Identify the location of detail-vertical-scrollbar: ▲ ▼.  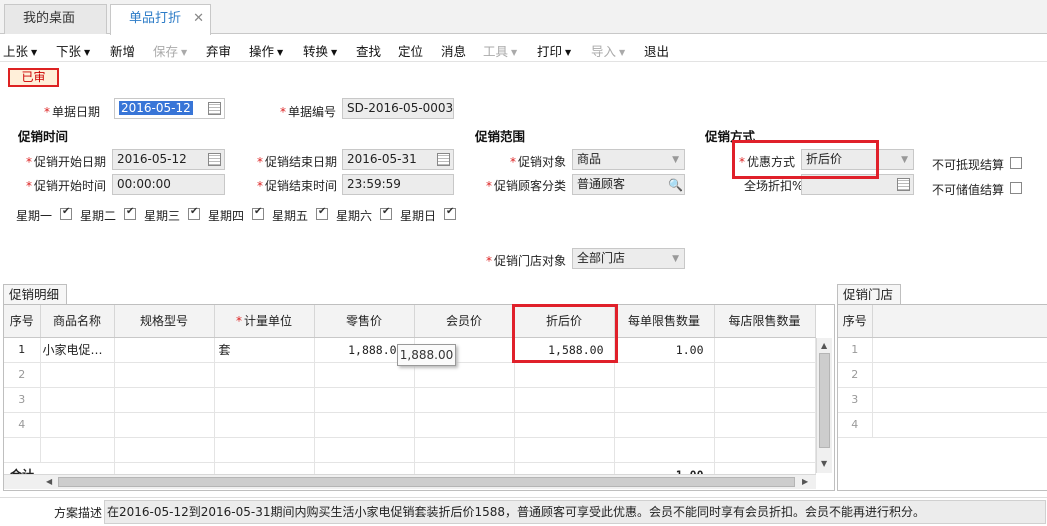
(824, 405).